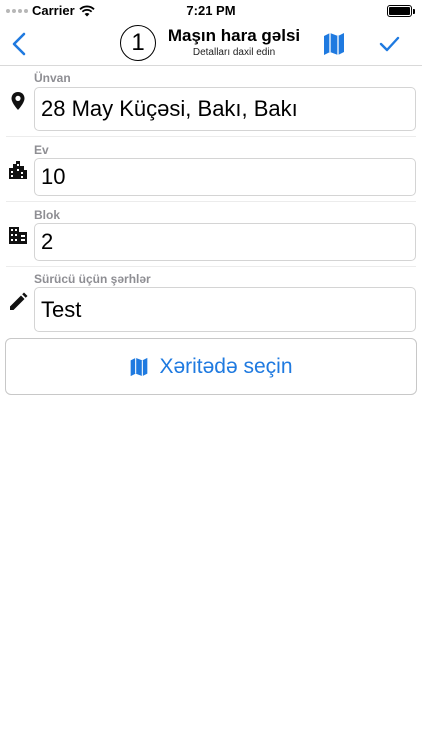 This screenshot has width=422, height=750. I want to click on house-field: 10, so click(225, 177).